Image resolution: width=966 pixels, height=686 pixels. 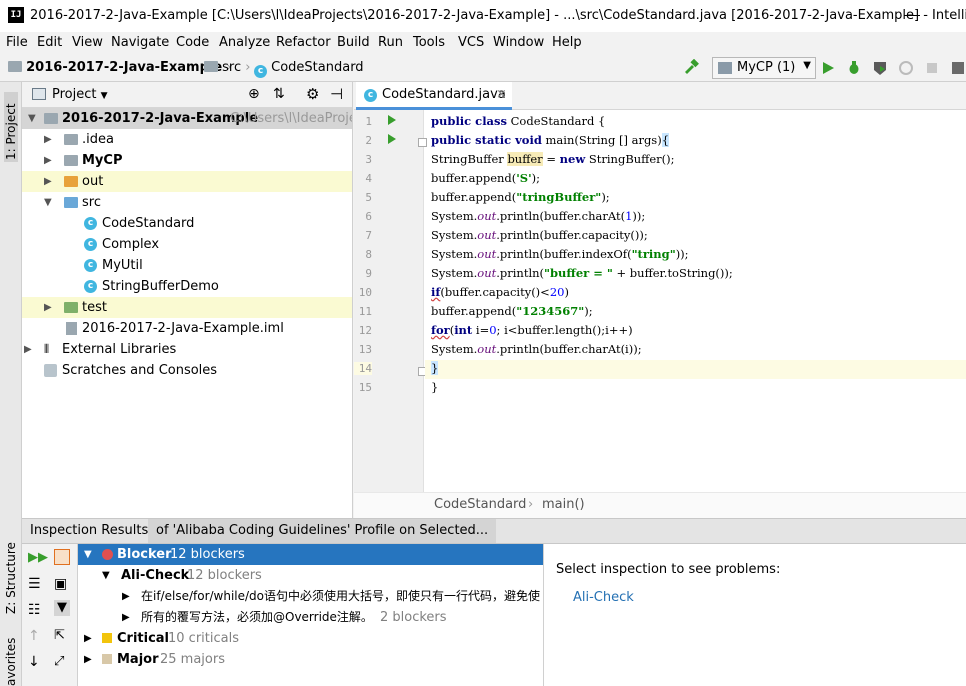 What do you see at coordinates (444, 94) in the screenshot?
I see `editor-tab-label: CodeStandard.java` at bounding box center [444, 94].